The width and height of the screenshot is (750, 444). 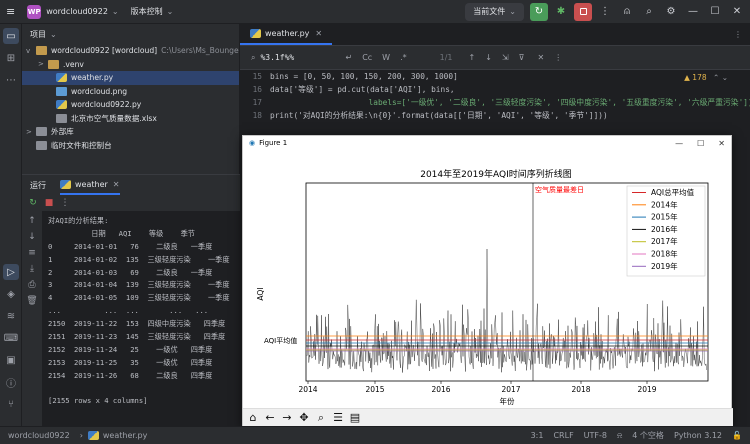 I want to click on project-panel-header: 项目 ⌄, so click(x=130, y=34).